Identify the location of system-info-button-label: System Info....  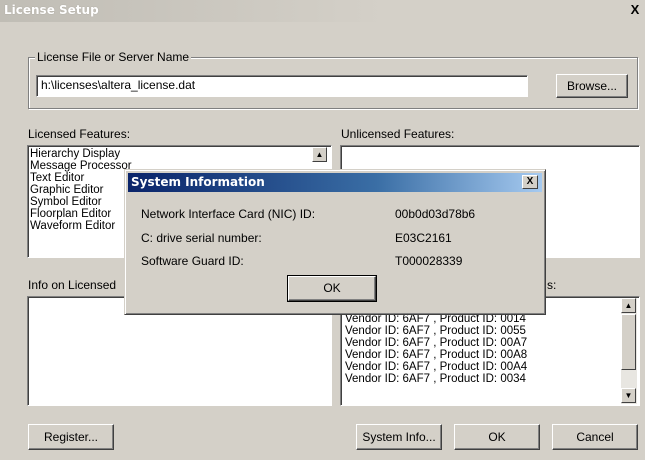
(399, 437).